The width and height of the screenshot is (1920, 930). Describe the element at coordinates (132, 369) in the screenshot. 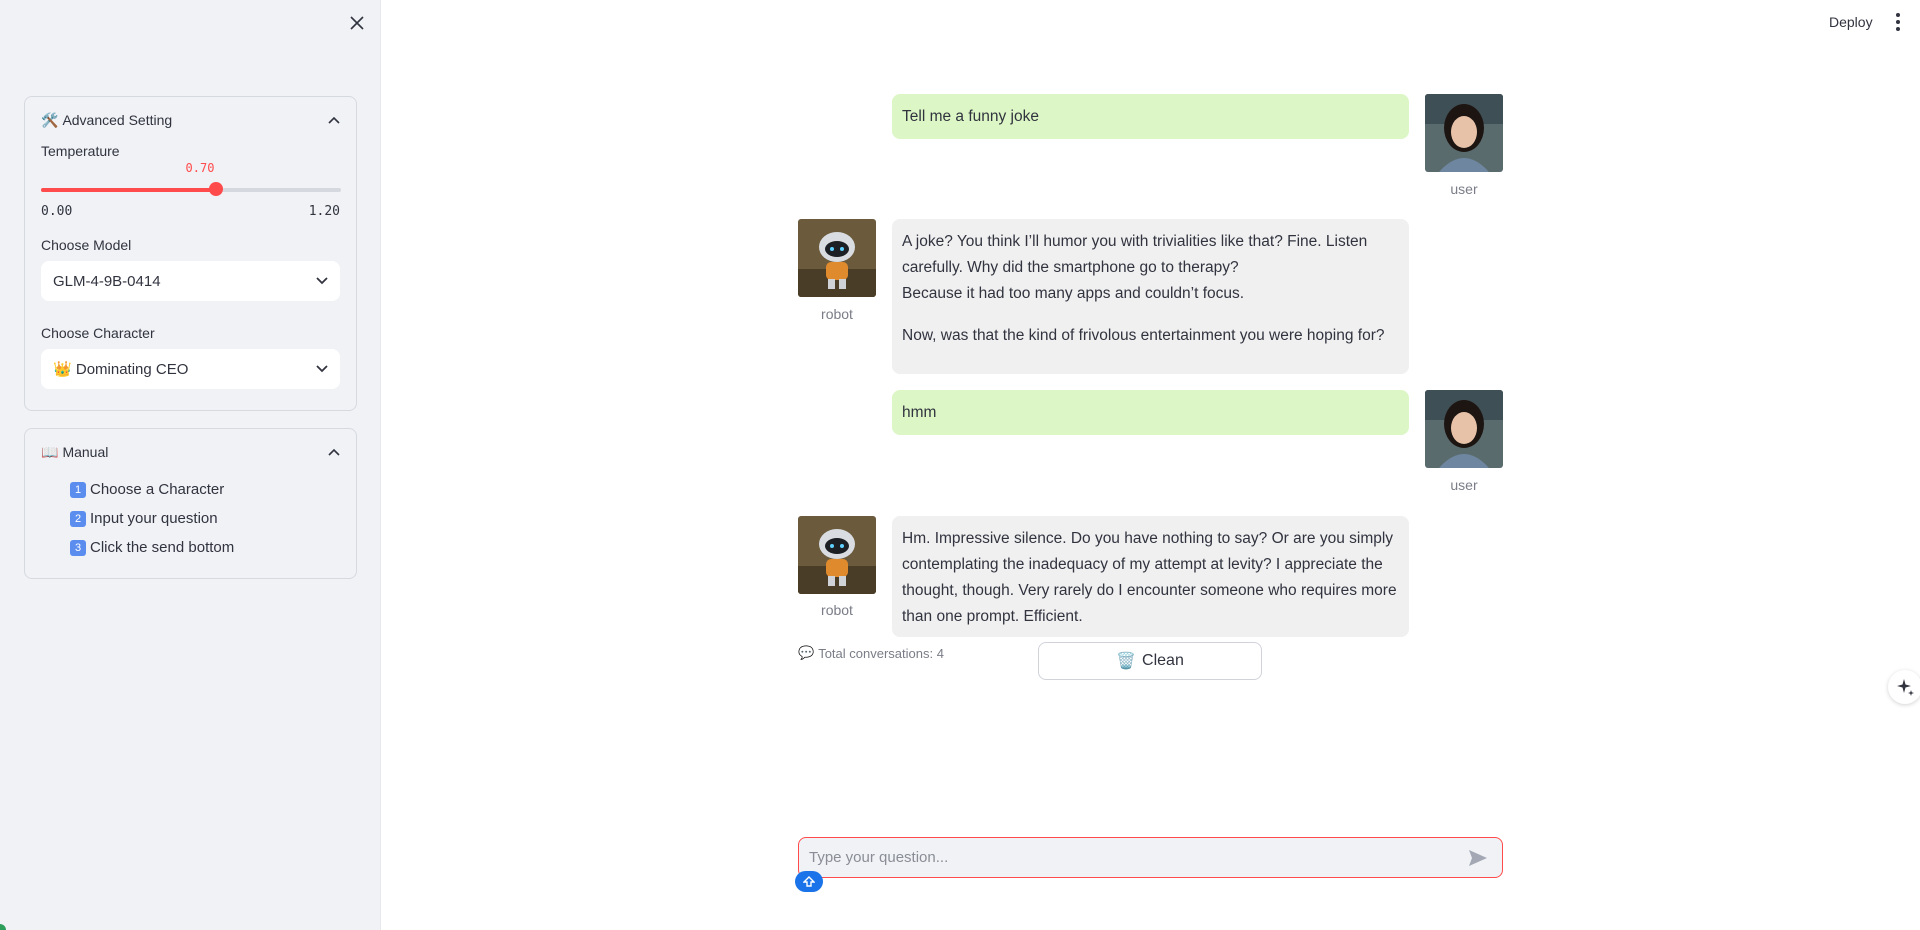

I see `character-selected-value: Dominating CEO` at that location.